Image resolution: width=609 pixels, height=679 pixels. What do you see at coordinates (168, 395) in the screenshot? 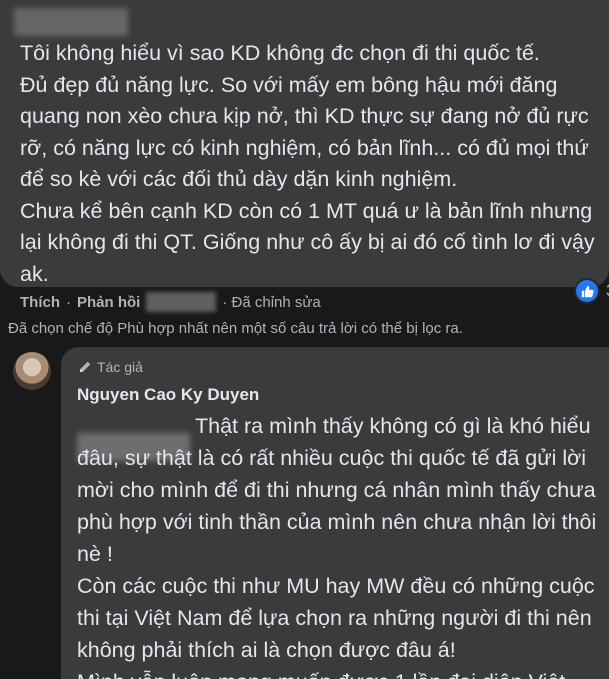
I see `reply-author-name: Nguyen Cao Ky Duyen` at bounding box center [168, 395].